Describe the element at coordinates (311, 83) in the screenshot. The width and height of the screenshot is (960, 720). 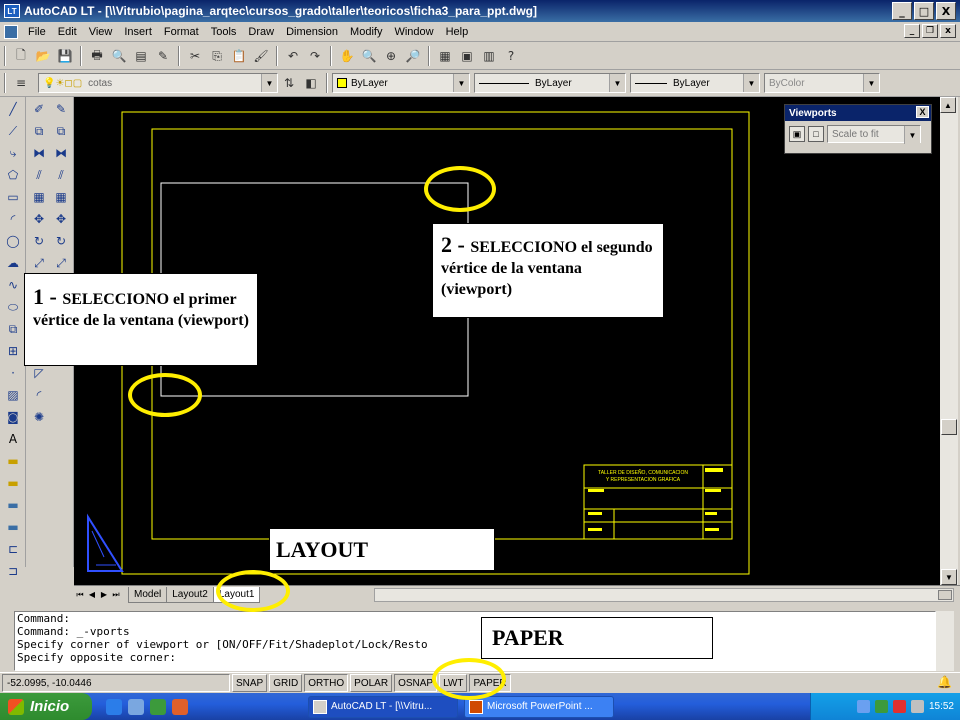
I see `layer-previous-icon: ◧` at that location.